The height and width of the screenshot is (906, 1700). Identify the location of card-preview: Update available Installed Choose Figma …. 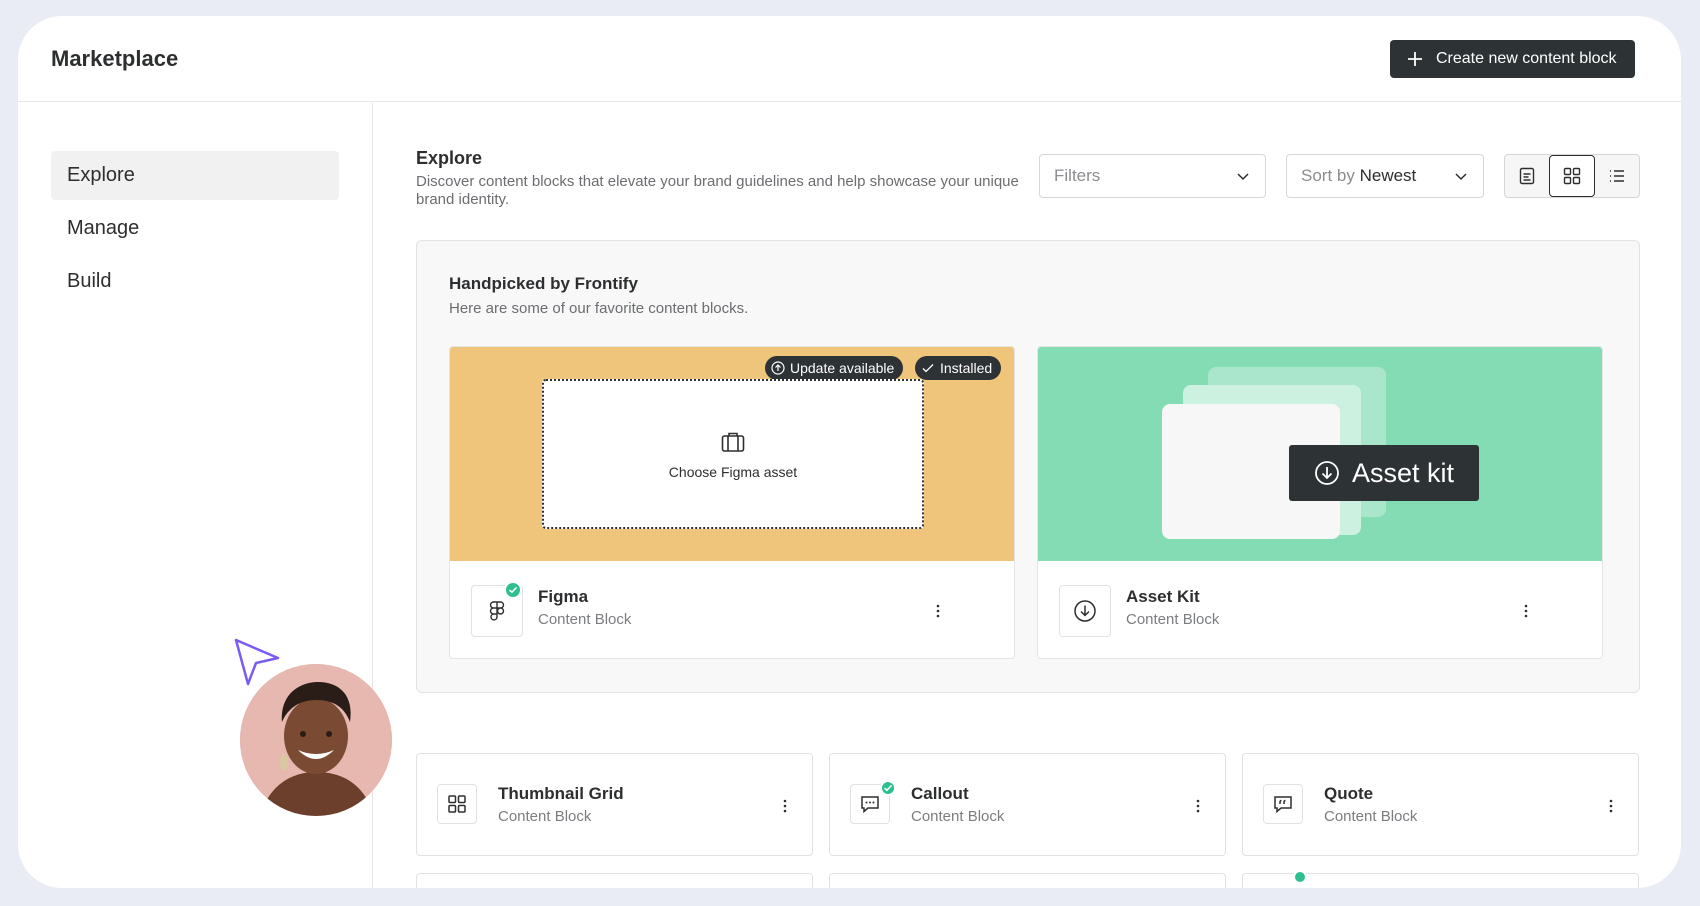
(732, 454).